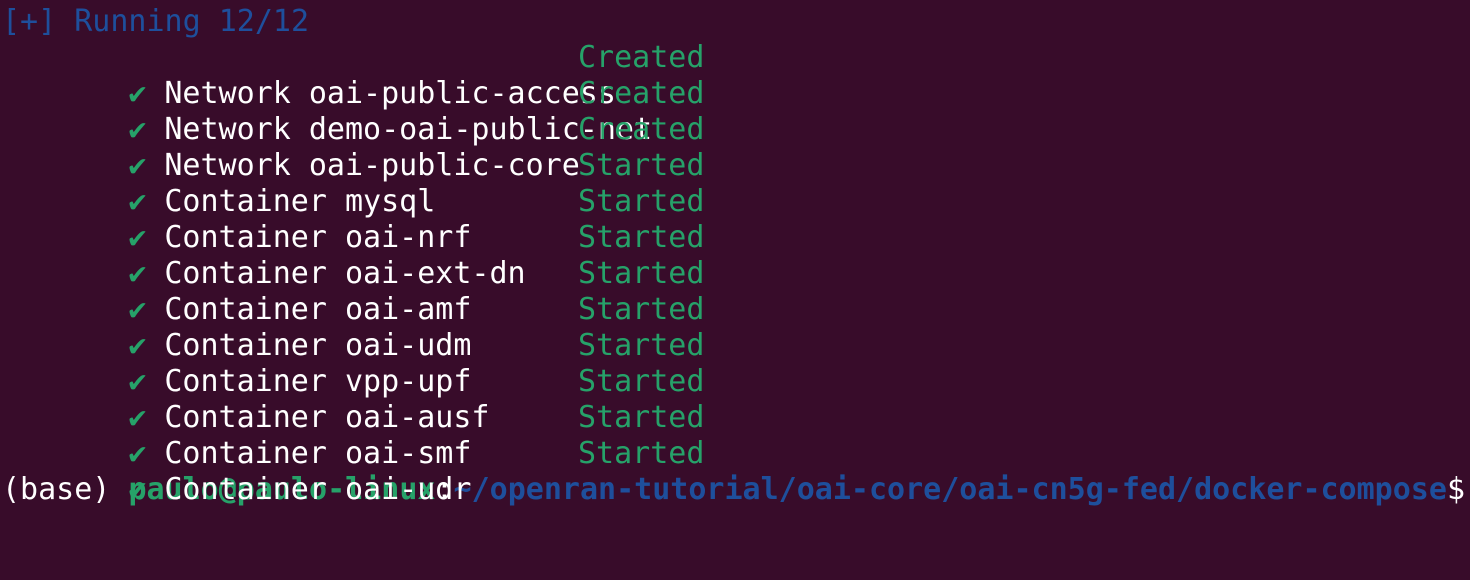  Describe the element at coordinates (245, 489) in the screenshot. I see `resource-kind: Container` at that location.